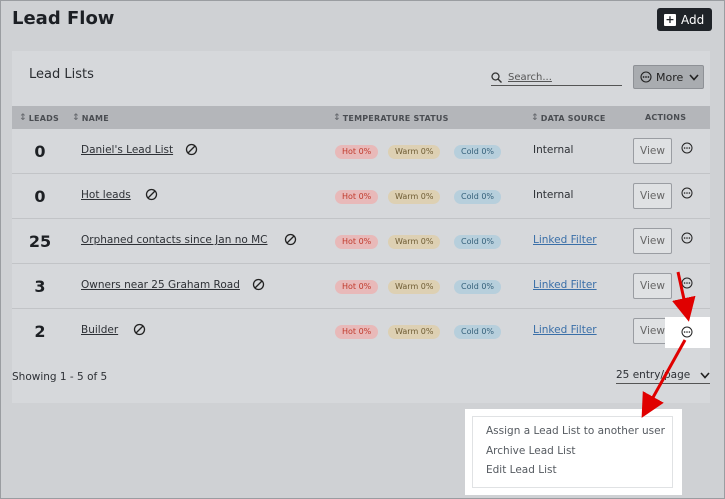  I want to click on list-name-link: Daniel's Lead List, so click(127, 150).